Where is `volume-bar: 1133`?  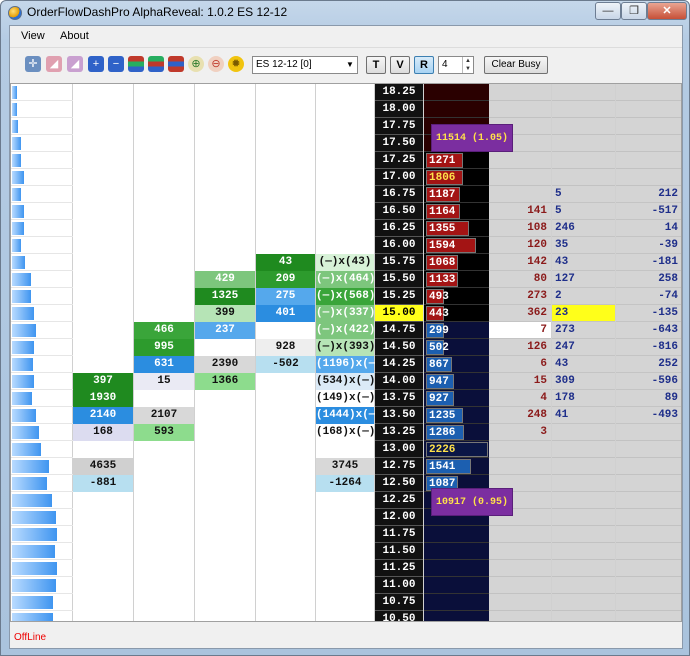
volume-bar: 1133 is located at coordinates (442, 279).